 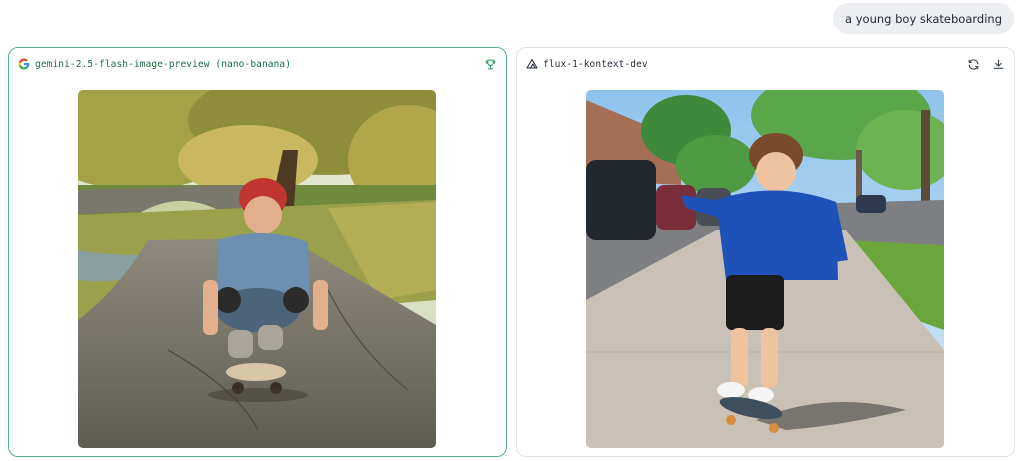 What do you see at coordinates (595, 64) in the screenshot?
I see `model-name-label: flux-1-kontext-dev` at bounding box center [595, 64].